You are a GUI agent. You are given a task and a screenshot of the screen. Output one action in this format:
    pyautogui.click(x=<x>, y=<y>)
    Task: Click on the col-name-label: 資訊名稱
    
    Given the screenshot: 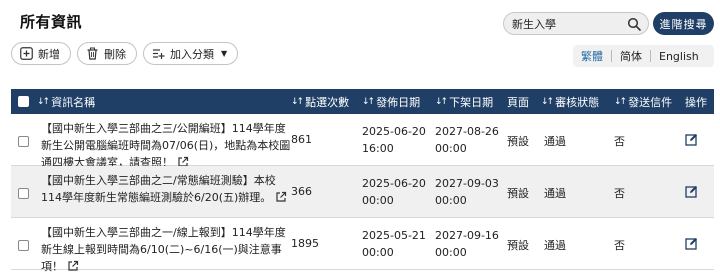 What is the action you would take?
    pyautogui.click(x=73, y=102)
    